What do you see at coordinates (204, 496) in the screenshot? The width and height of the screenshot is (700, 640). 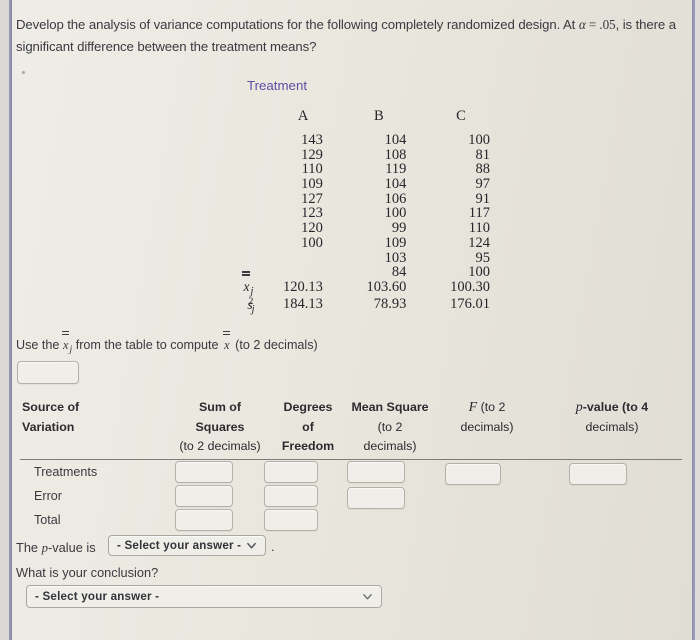 I see `input-error-sum-of-squares` at bounding box center [204, 496].